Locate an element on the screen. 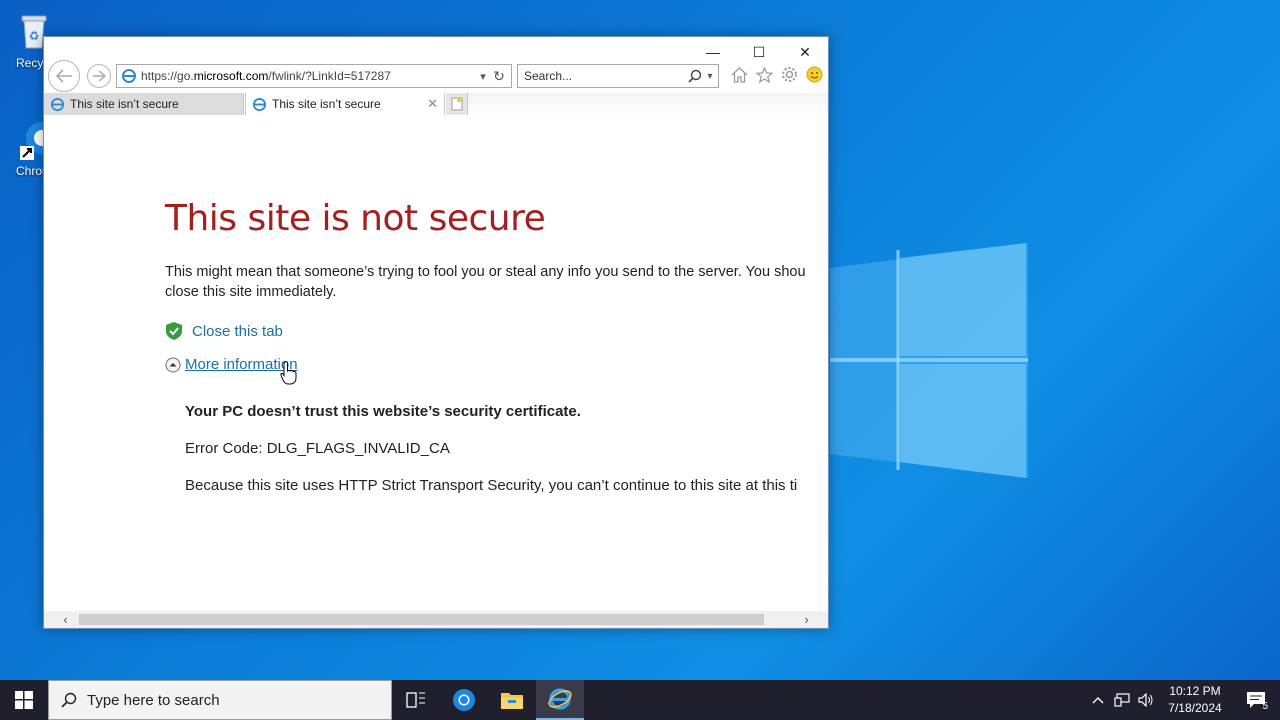 The width and height of the screenshot is (1280, 720). toolbar-icons is located at coordinates (777, 74).